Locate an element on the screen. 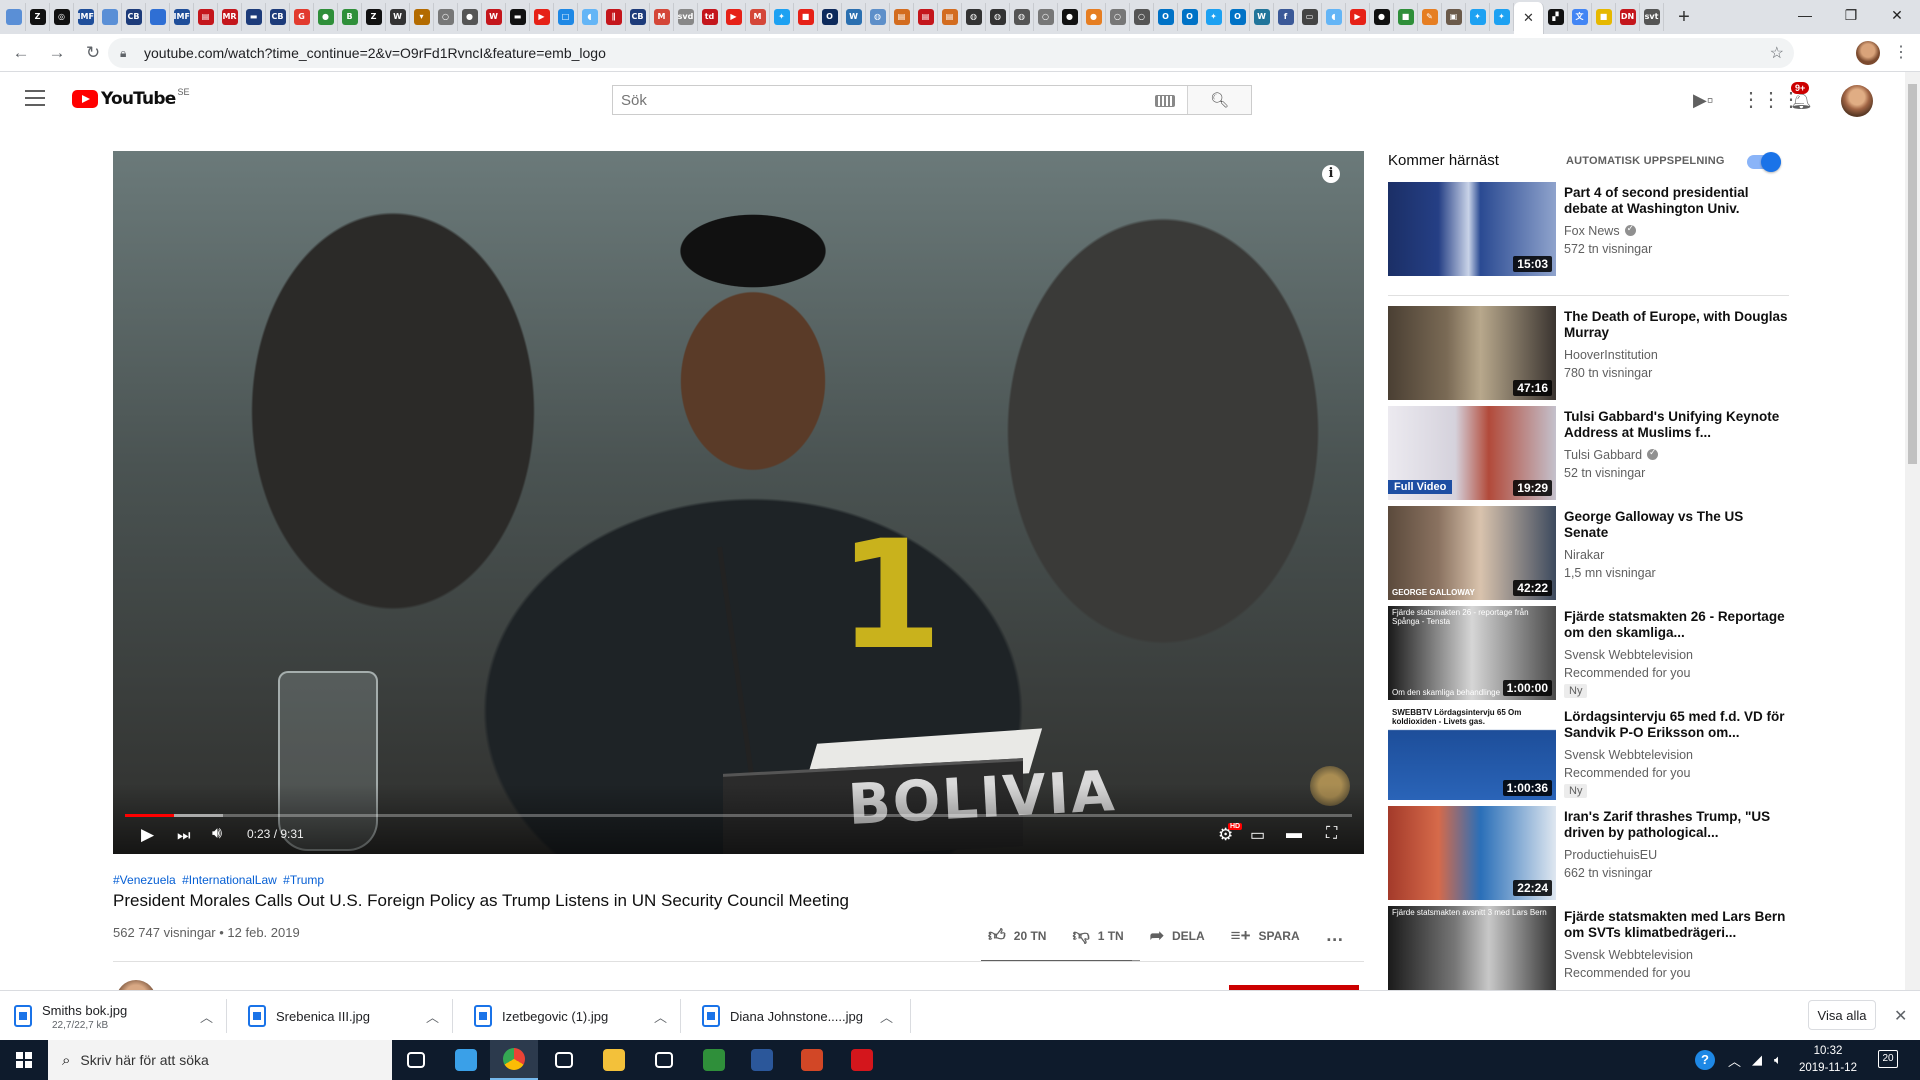 The width and height of the screenshot is (1920, 1080). download-item: Srebenica III.jpg ︿ is located at coordinates (343, 1016).